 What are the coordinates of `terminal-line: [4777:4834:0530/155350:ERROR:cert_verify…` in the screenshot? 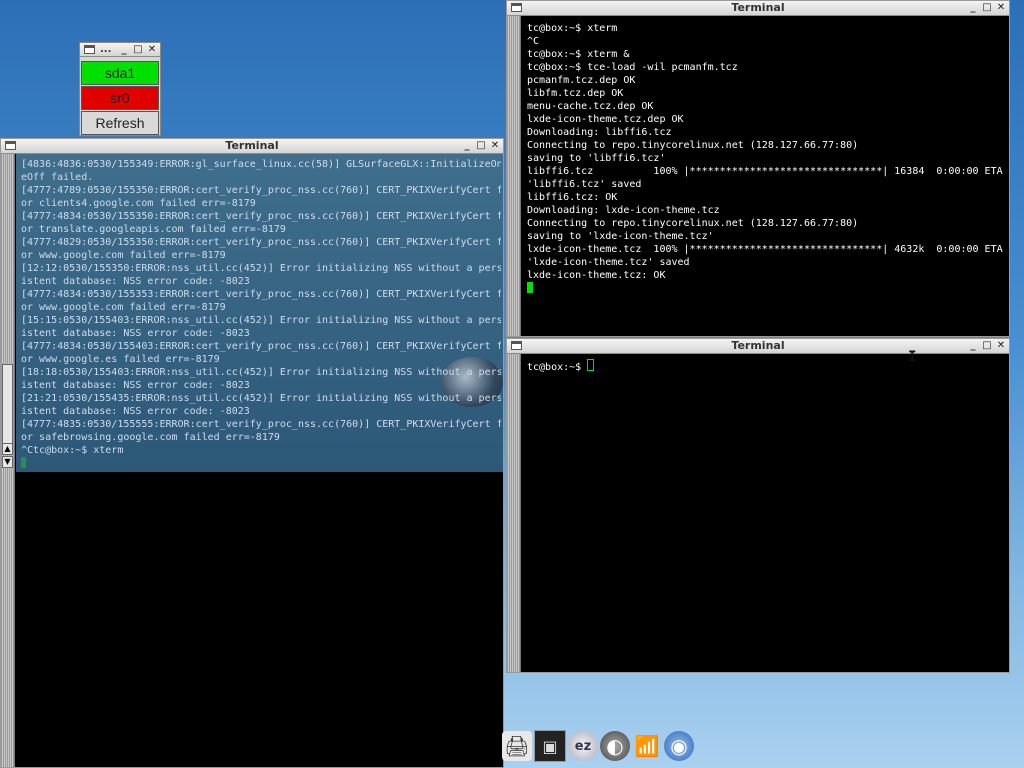 It's located at (261, 216).